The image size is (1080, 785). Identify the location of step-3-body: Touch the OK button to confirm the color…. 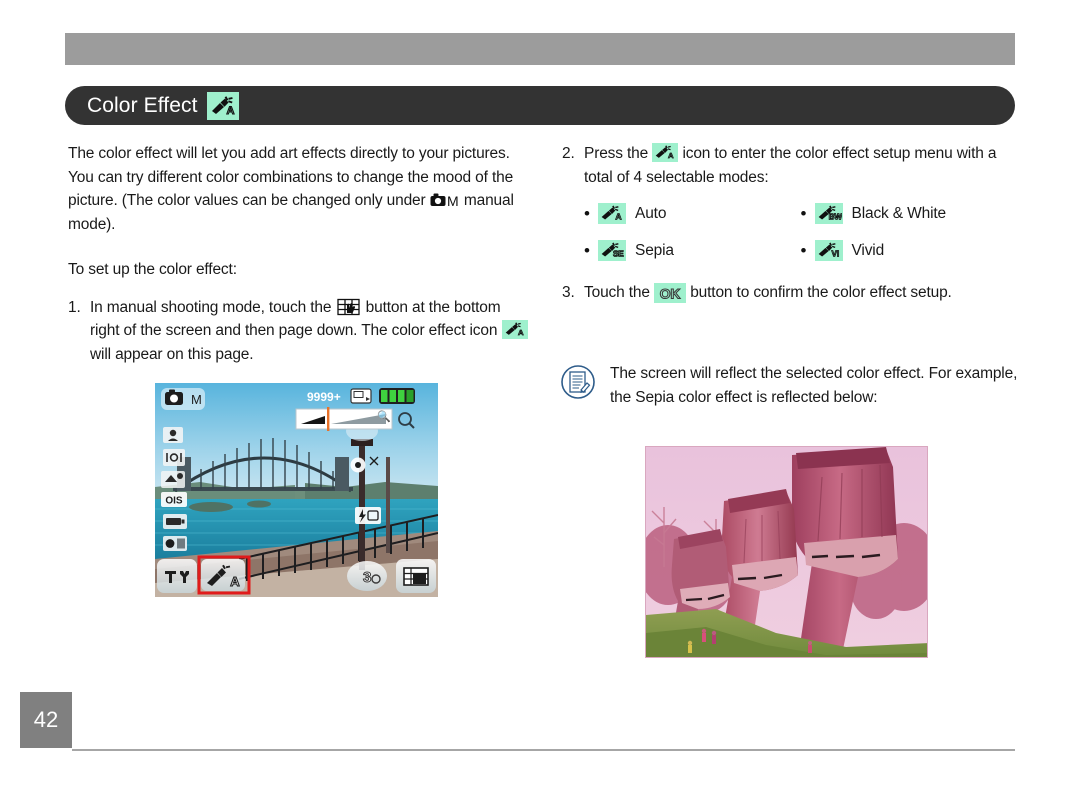
(800, 293).